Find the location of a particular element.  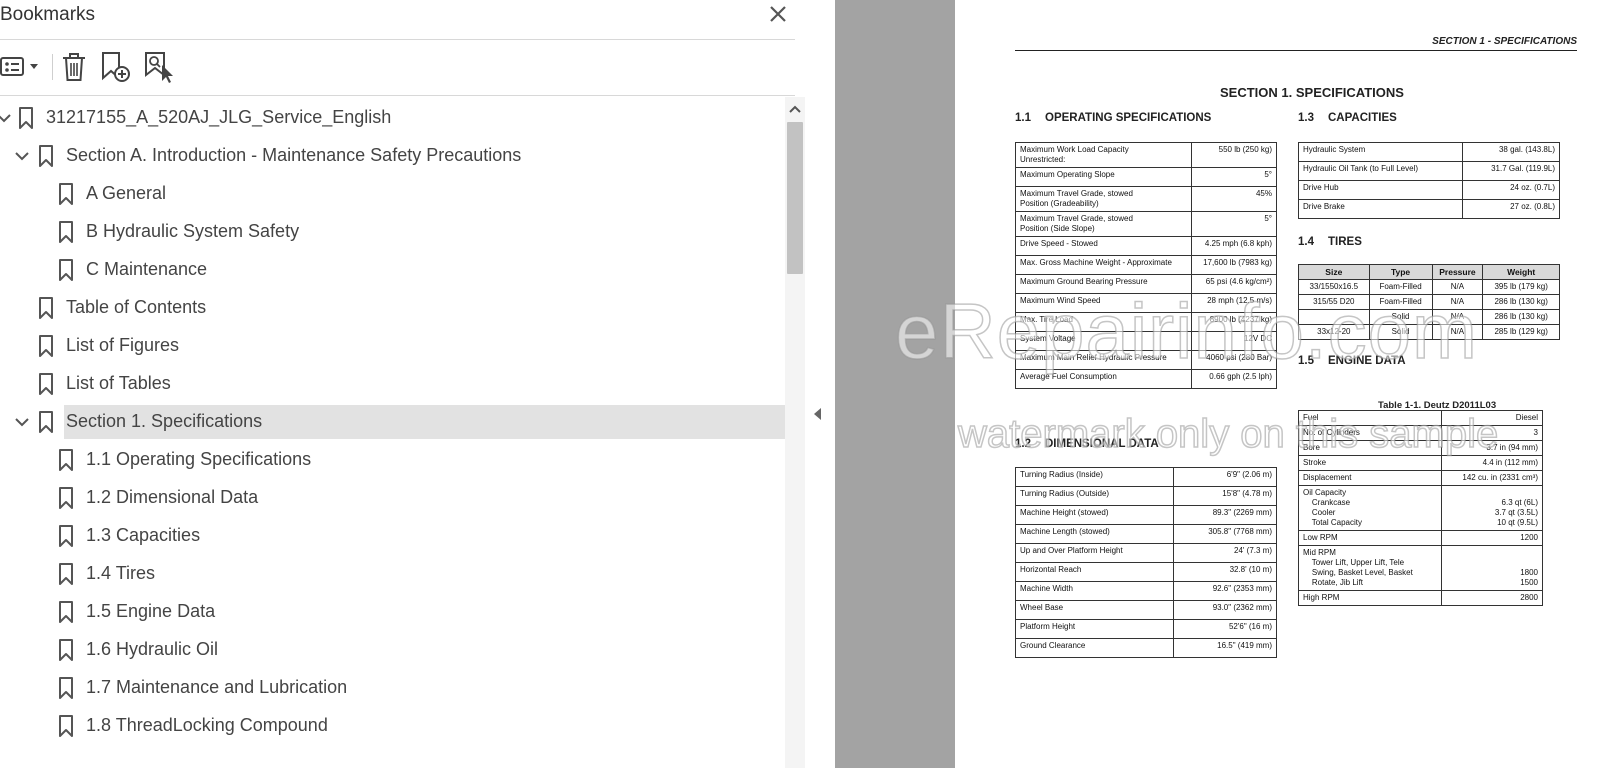

bookmark-item: Table of Contents is located at coordinates (392, 308).